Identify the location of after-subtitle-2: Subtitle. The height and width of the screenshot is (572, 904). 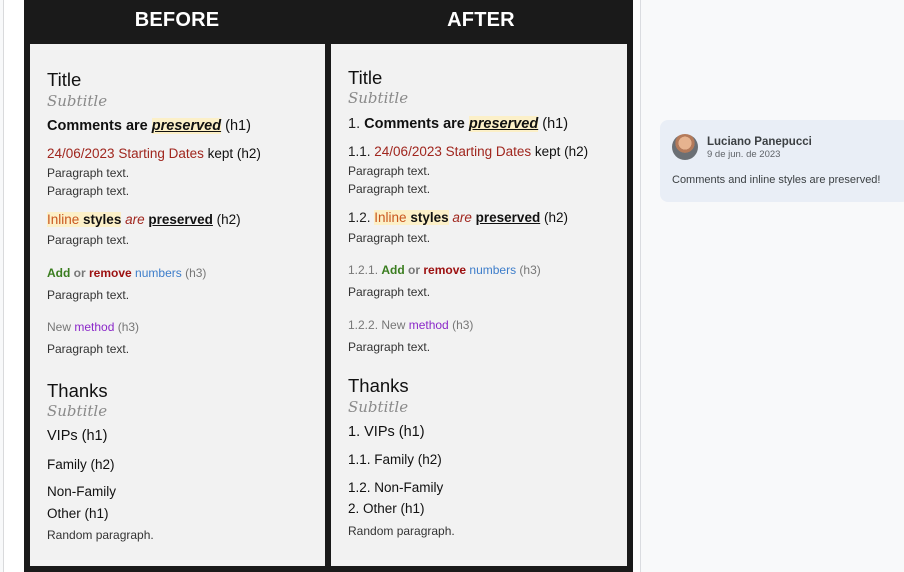
(378, 407).